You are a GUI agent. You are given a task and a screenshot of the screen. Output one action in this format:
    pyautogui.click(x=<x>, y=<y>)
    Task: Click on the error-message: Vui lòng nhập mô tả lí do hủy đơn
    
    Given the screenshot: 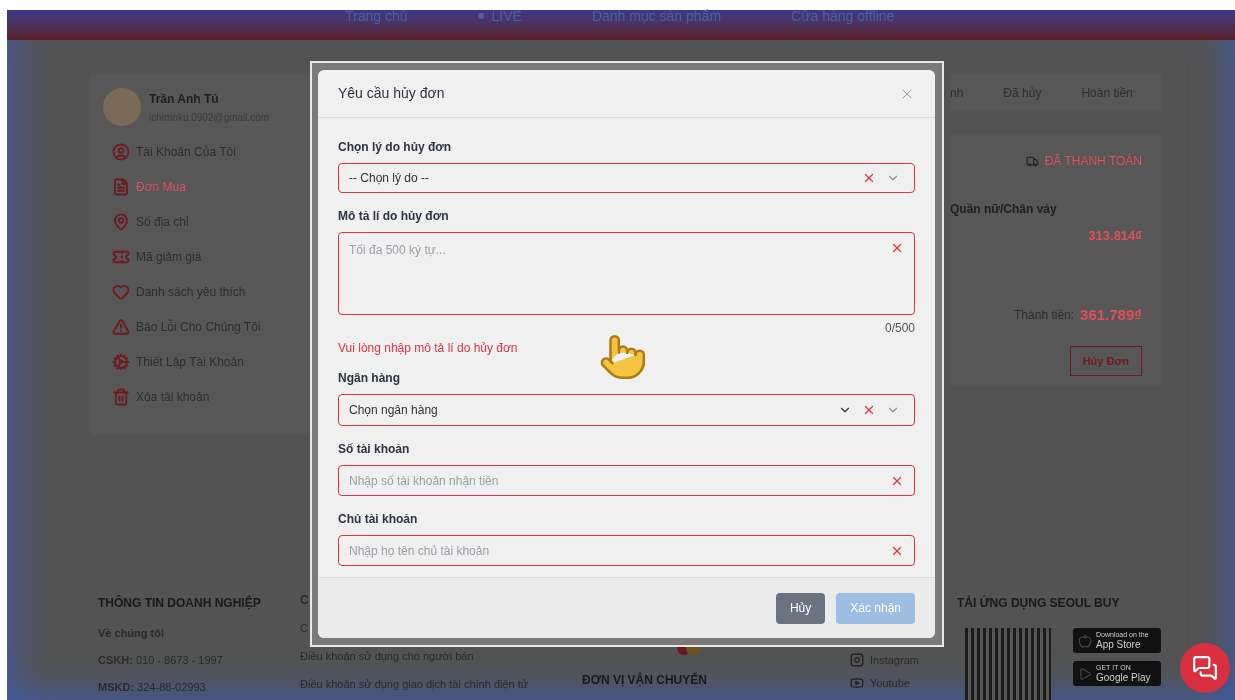 What is the action you would take?
    pyautogui.click(x=428, y=348)
    